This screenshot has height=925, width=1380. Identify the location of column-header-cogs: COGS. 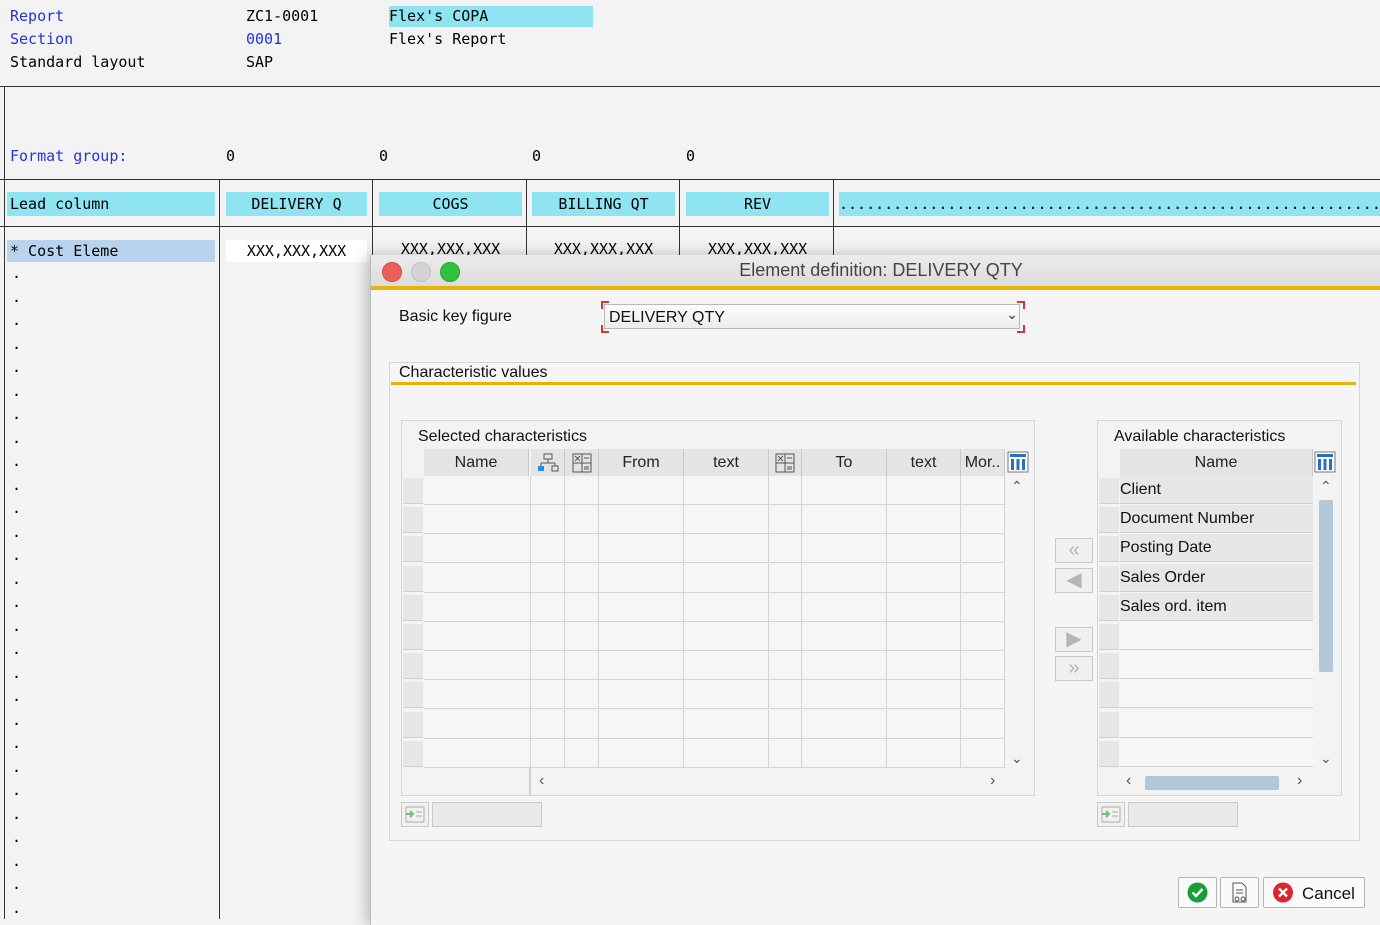
(450, 204).